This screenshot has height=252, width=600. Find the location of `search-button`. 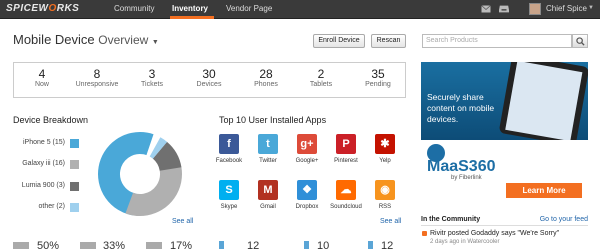

search-button is located at coordinates (580, 41).